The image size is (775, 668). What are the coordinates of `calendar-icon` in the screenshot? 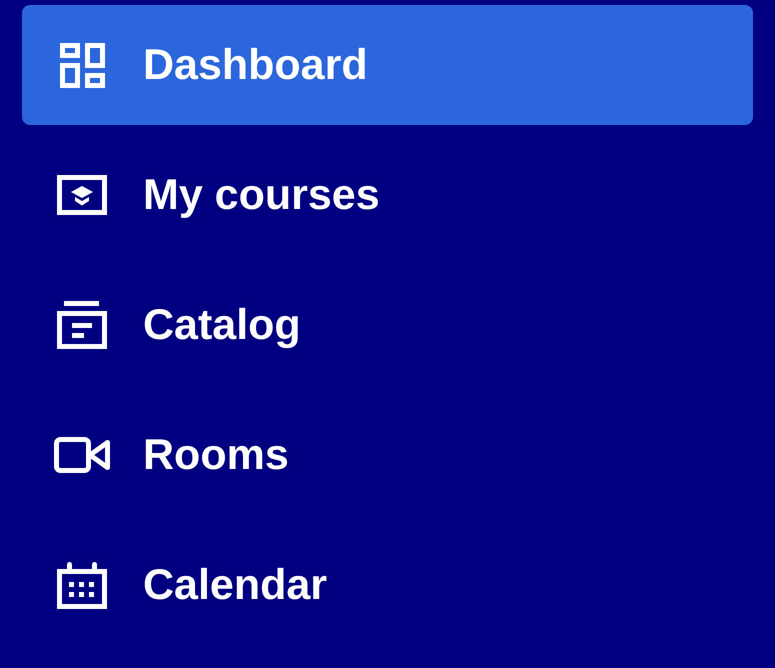 It's located at (82, 585).